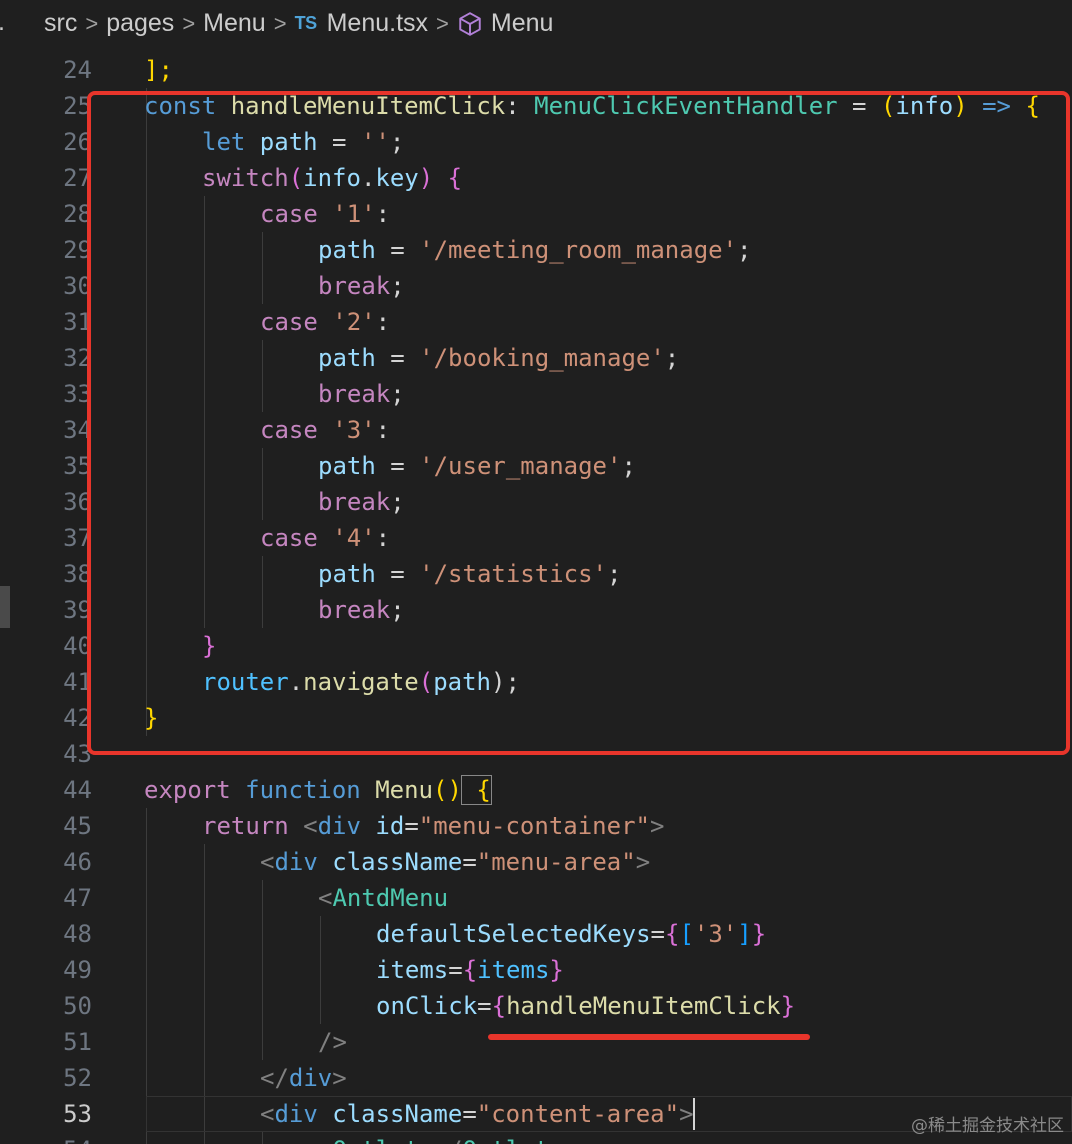 The image size is (1072, 1144). I want to click on line-number: 52, so click(77, 1078).